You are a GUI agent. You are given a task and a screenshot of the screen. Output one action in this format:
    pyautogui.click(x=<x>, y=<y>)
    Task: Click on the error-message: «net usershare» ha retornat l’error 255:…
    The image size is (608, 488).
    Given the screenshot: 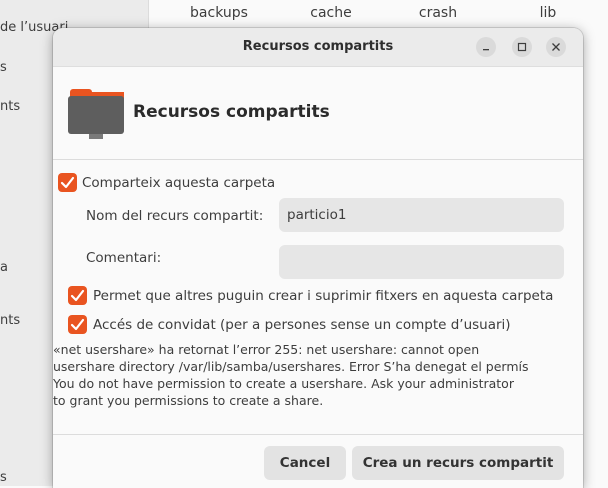 What is the action you would take?
    pyautogui.click(x=318, y=375)
    